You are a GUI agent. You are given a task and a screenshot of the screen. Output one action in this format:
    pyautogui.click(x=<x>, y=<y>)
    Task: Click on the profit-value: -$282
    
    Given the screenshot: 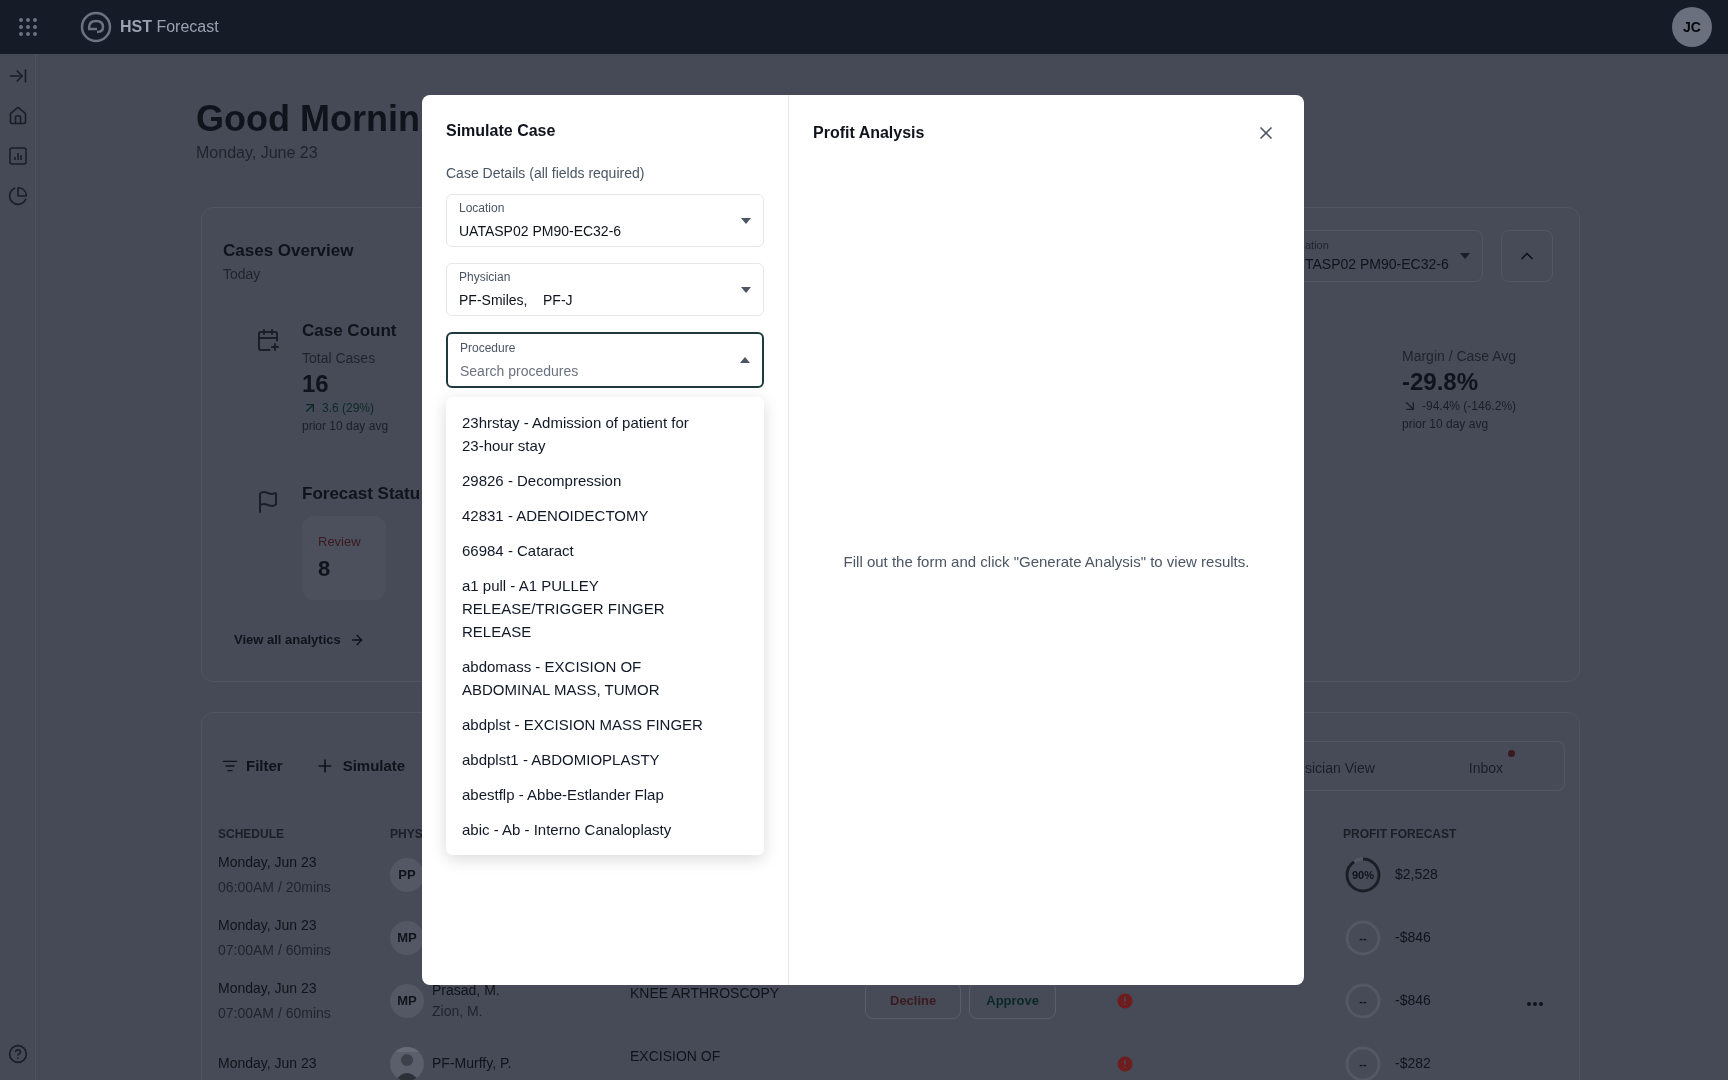 What is the action you would take?
    pyautogui.click(x=1413, y=1063)
    